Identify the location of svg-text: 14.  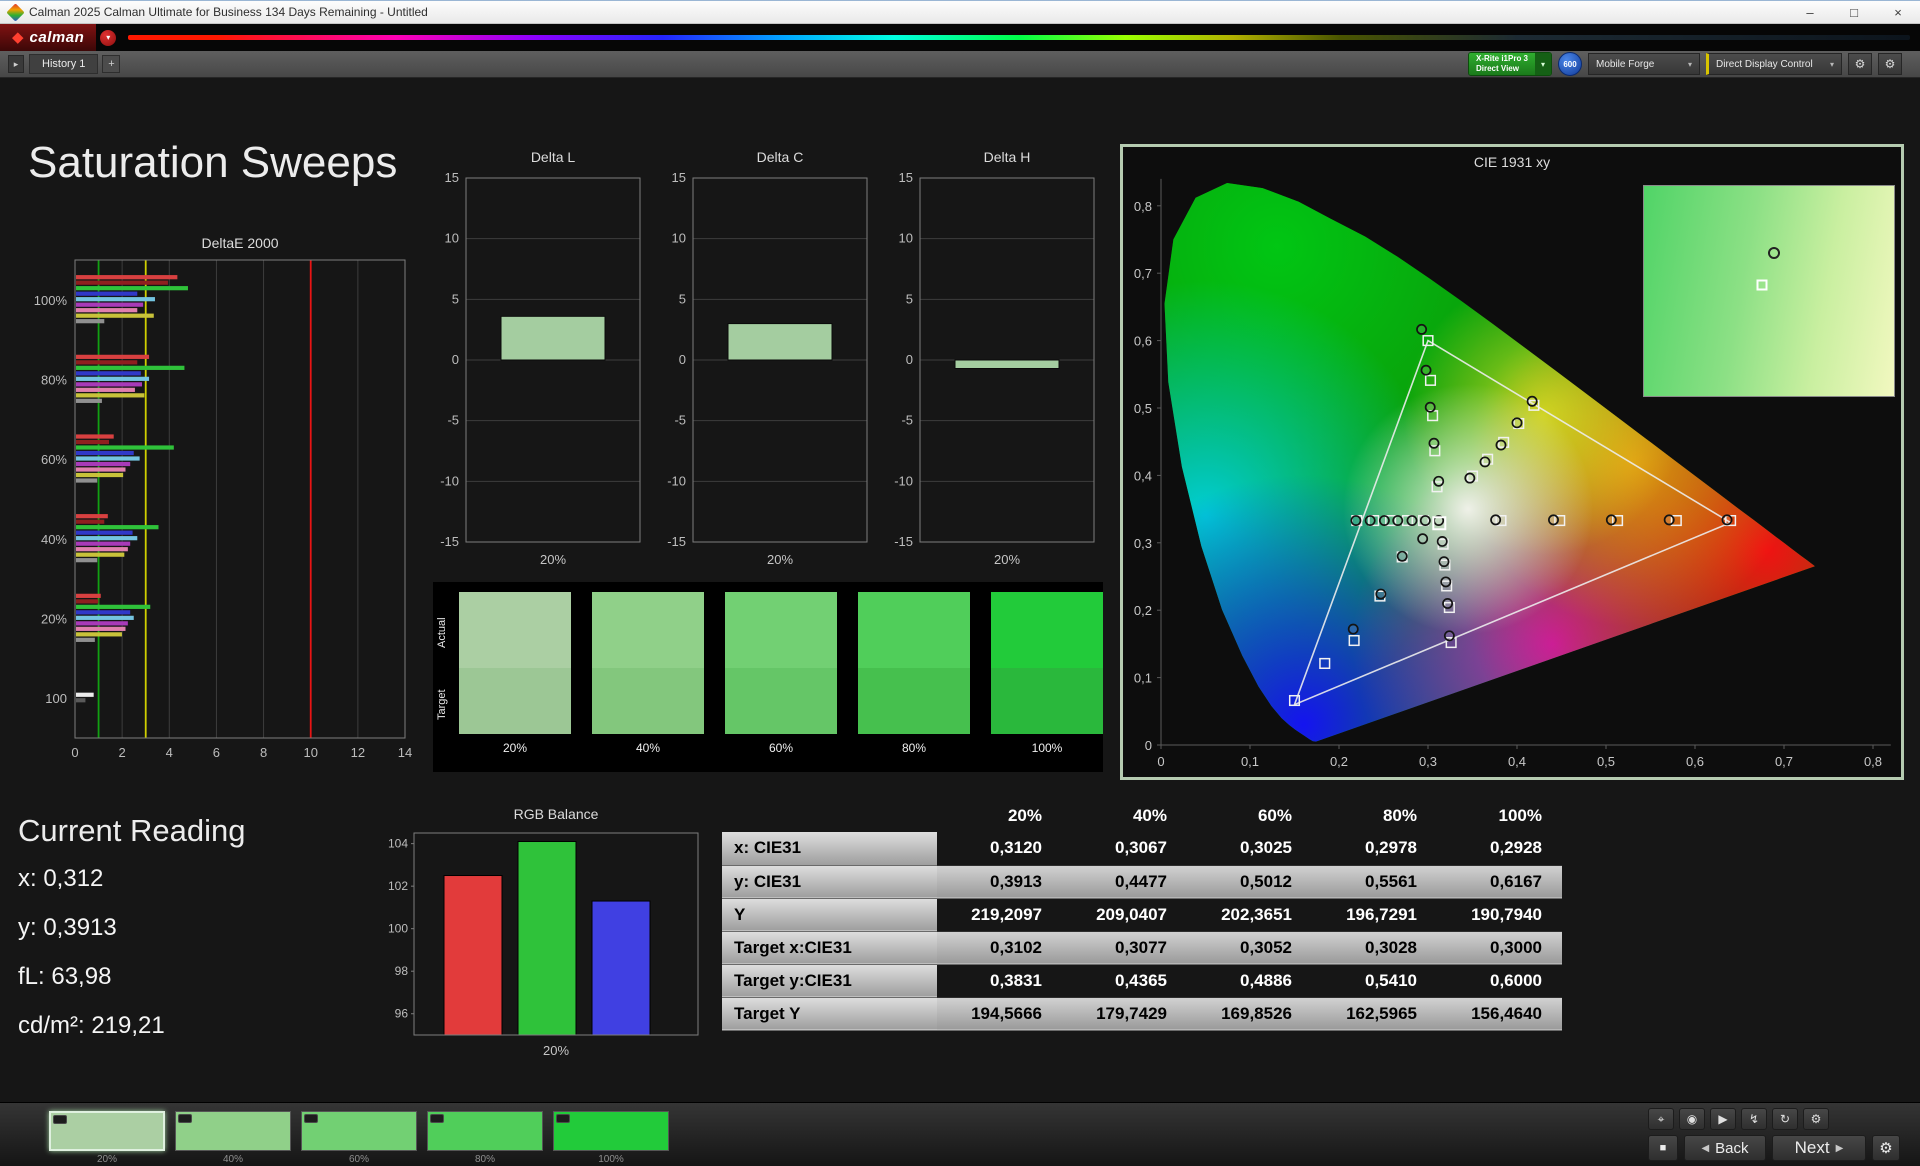
(405, 752).